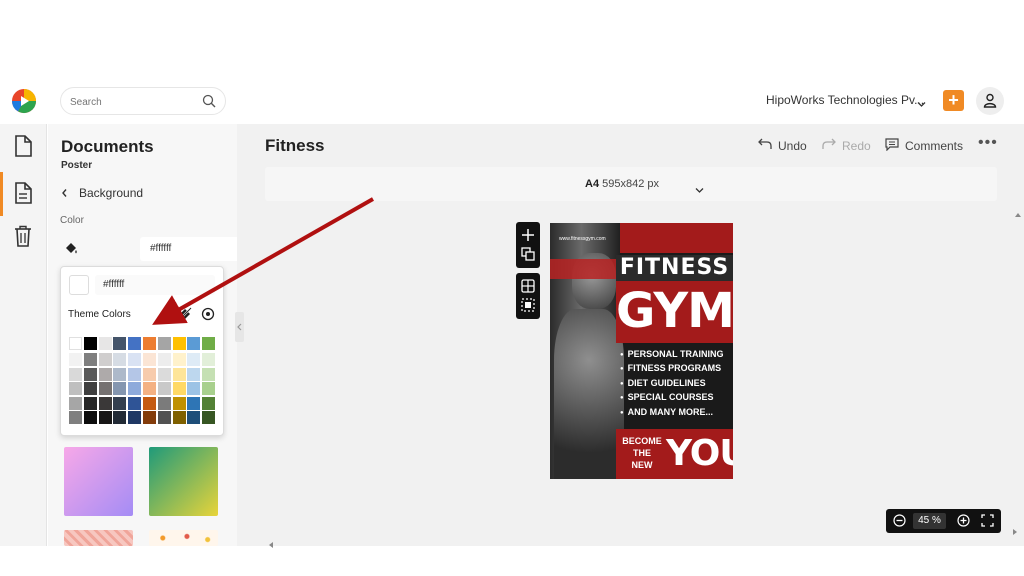 Image resolution: width=1024 pixels, height=576 pixels. Describe the element at coordinates (98, 538) in the screenshot. I see `pattern-thumb-floral` at that location.